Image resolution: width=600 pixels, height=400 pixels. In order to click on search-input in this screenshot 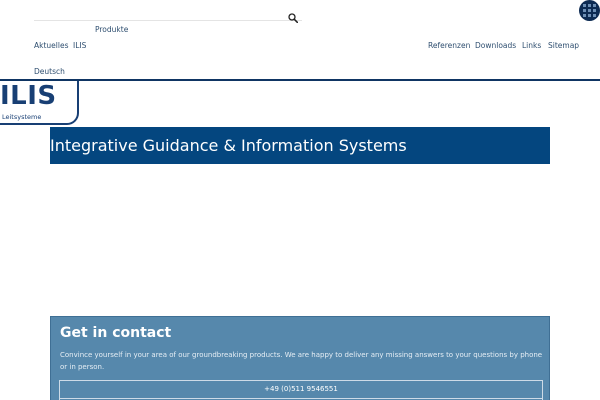, I will do `click(159, 13)`.